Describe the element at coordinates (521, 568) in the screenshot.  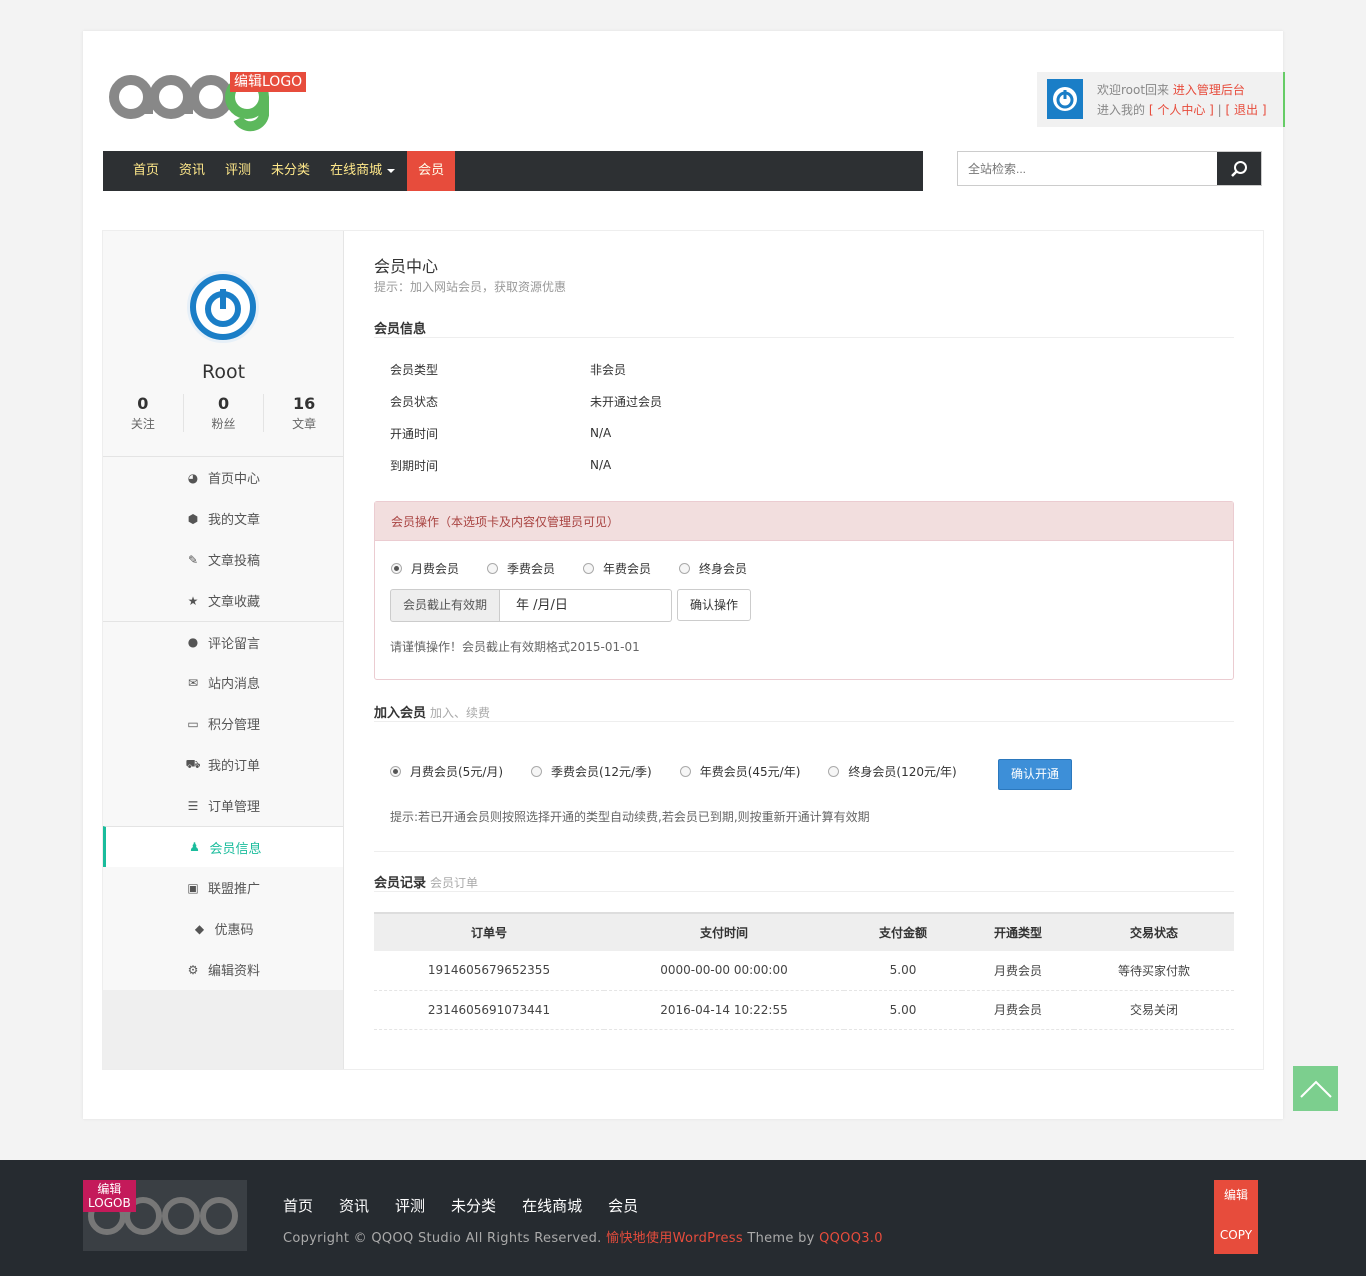
I see `radio-quarterly: 季费会员` at that location.